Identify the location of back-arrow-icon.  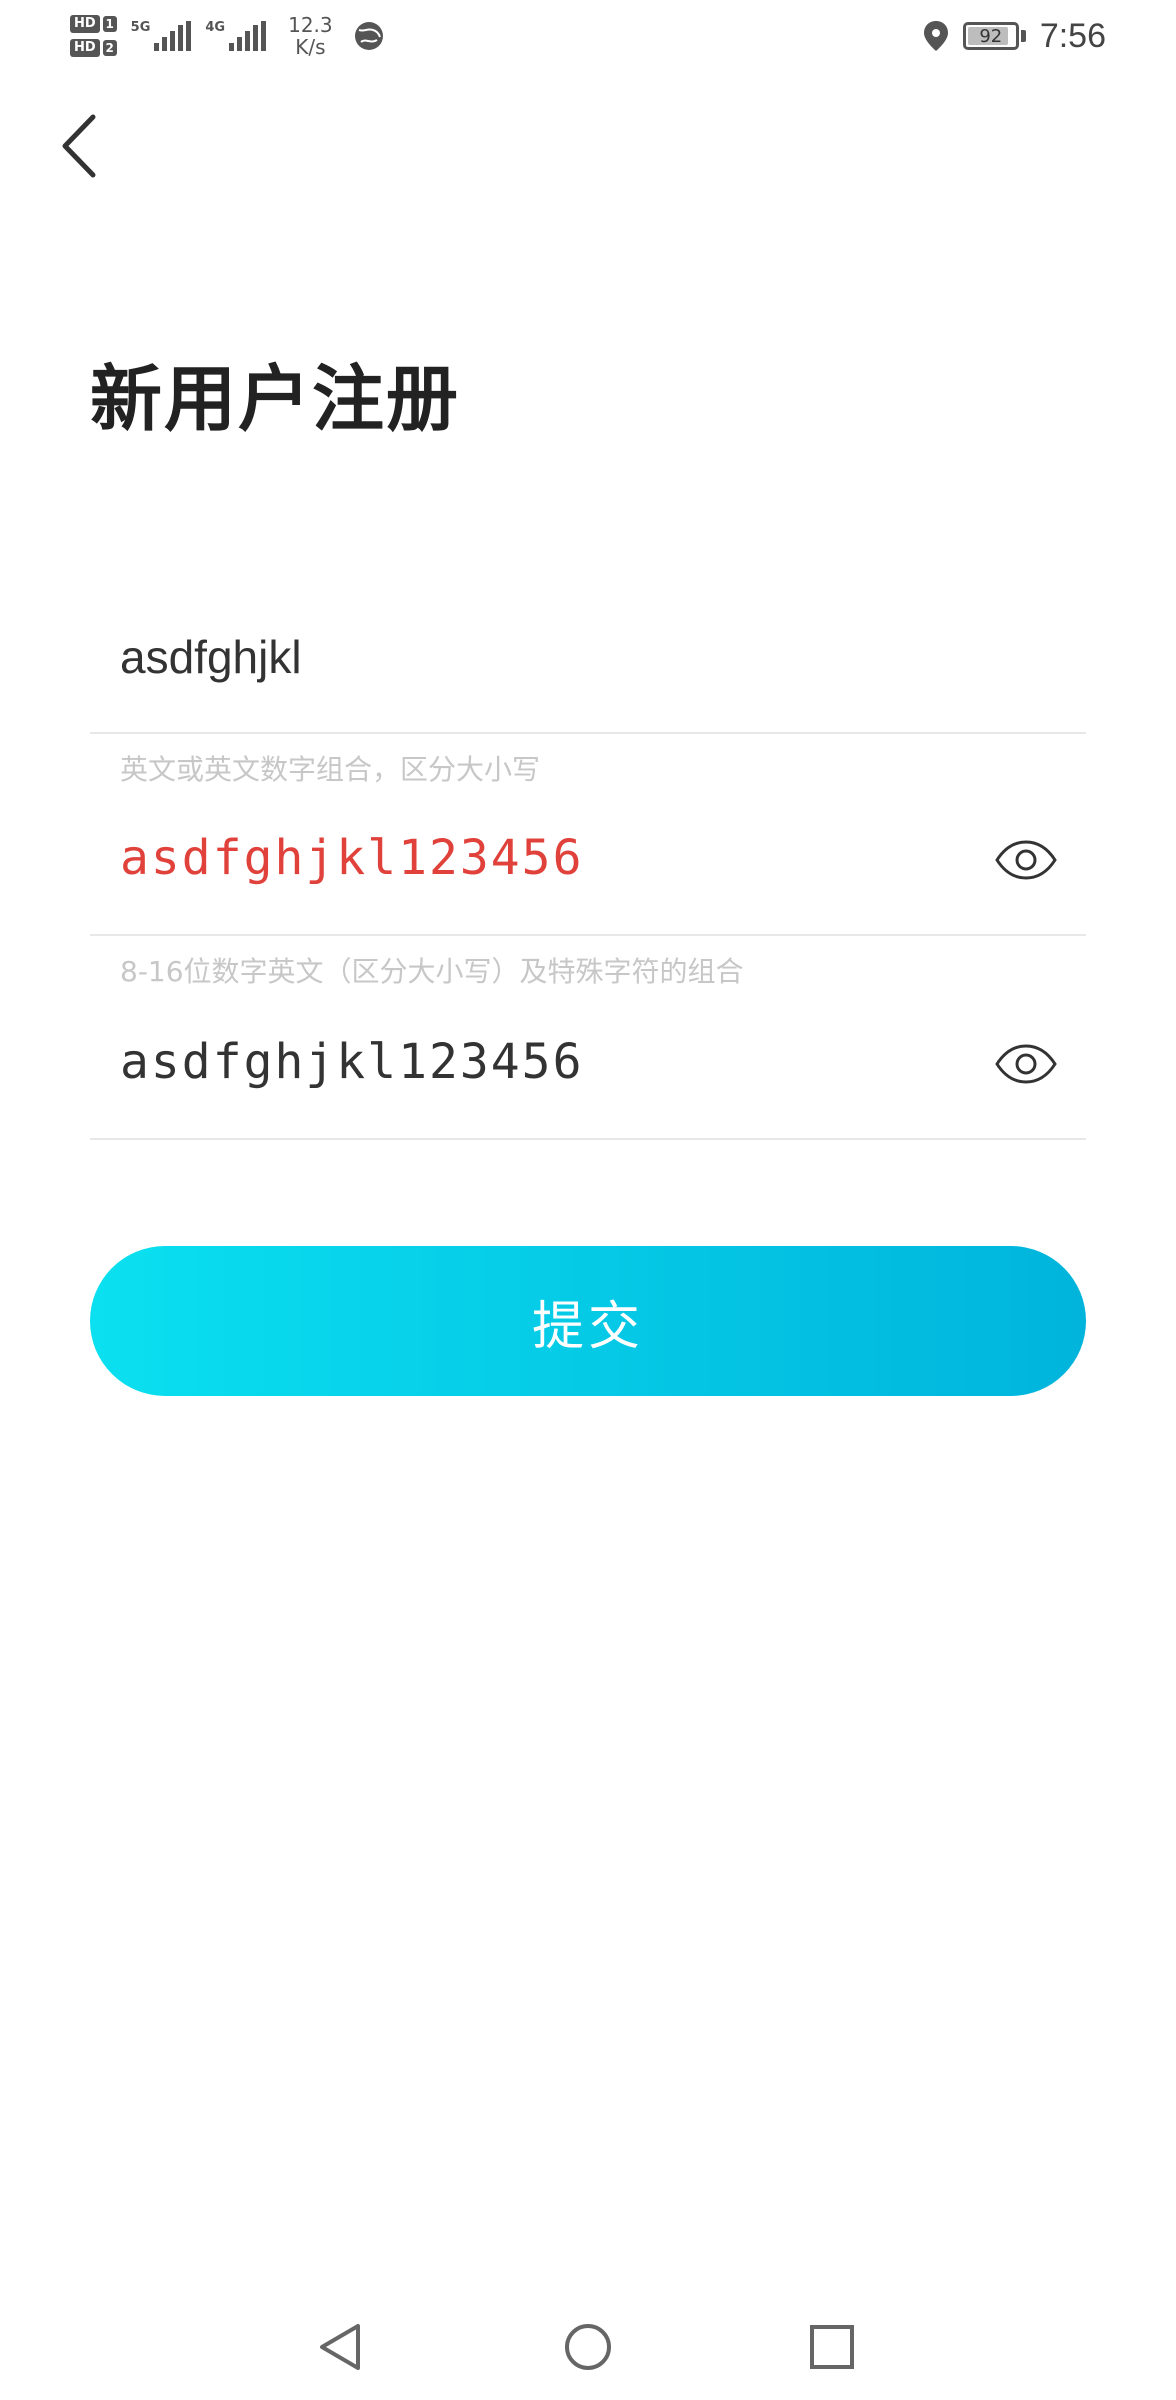
(79, 146).